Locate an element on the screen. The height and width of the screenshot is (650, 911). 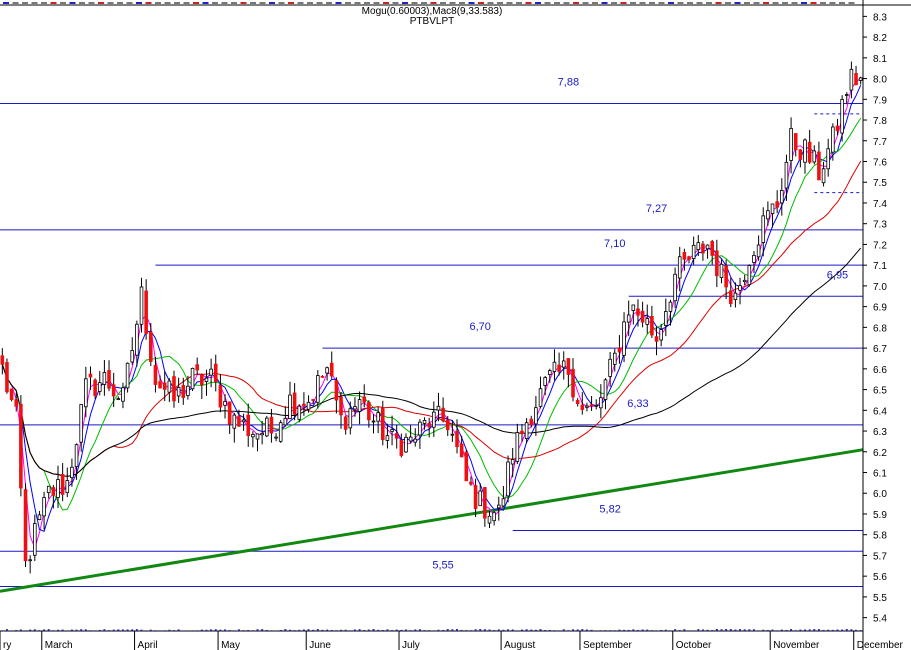
y-tick-label: 8.3 is located at coordinates (880, 17).